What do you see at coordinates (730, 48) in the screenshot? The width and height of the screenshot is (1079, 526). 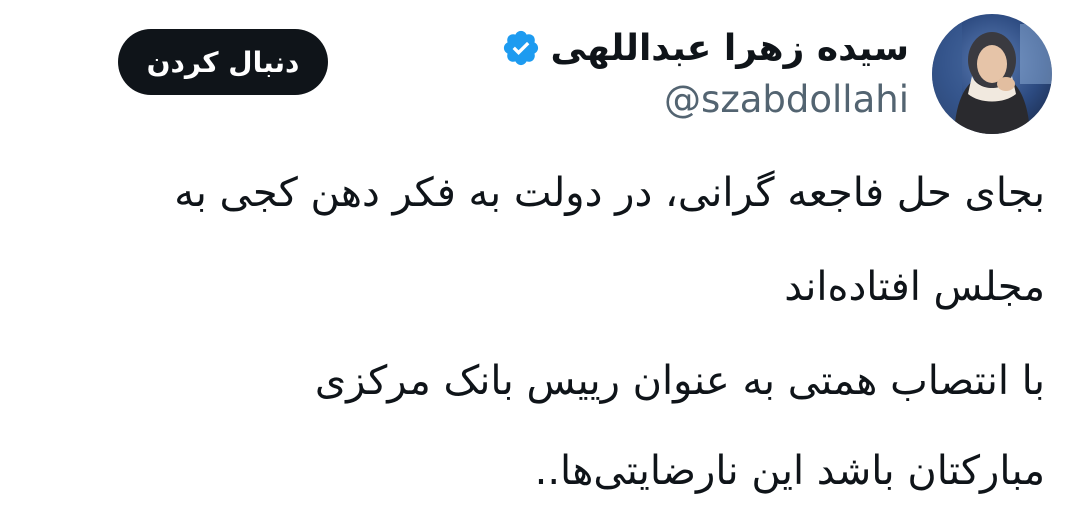 I see `author-display-name: سیده زهرا عبداللهی` at bounding box center [730, 48].